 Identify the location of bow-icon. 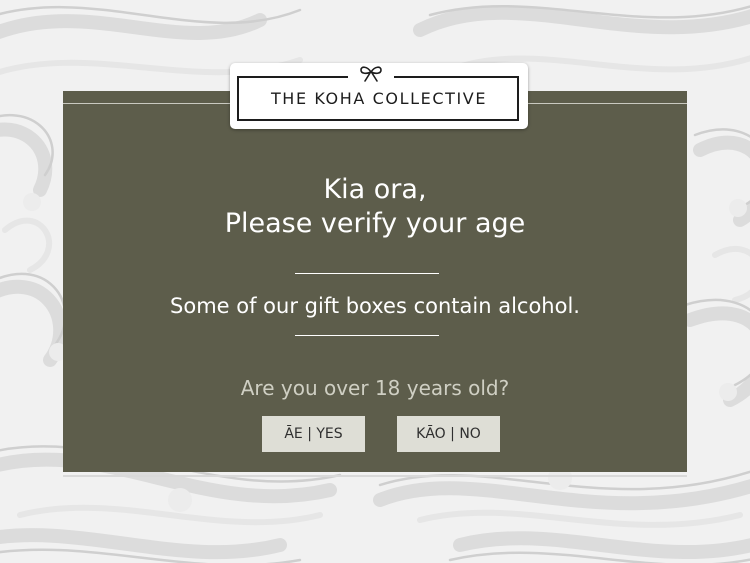
(371, 74).